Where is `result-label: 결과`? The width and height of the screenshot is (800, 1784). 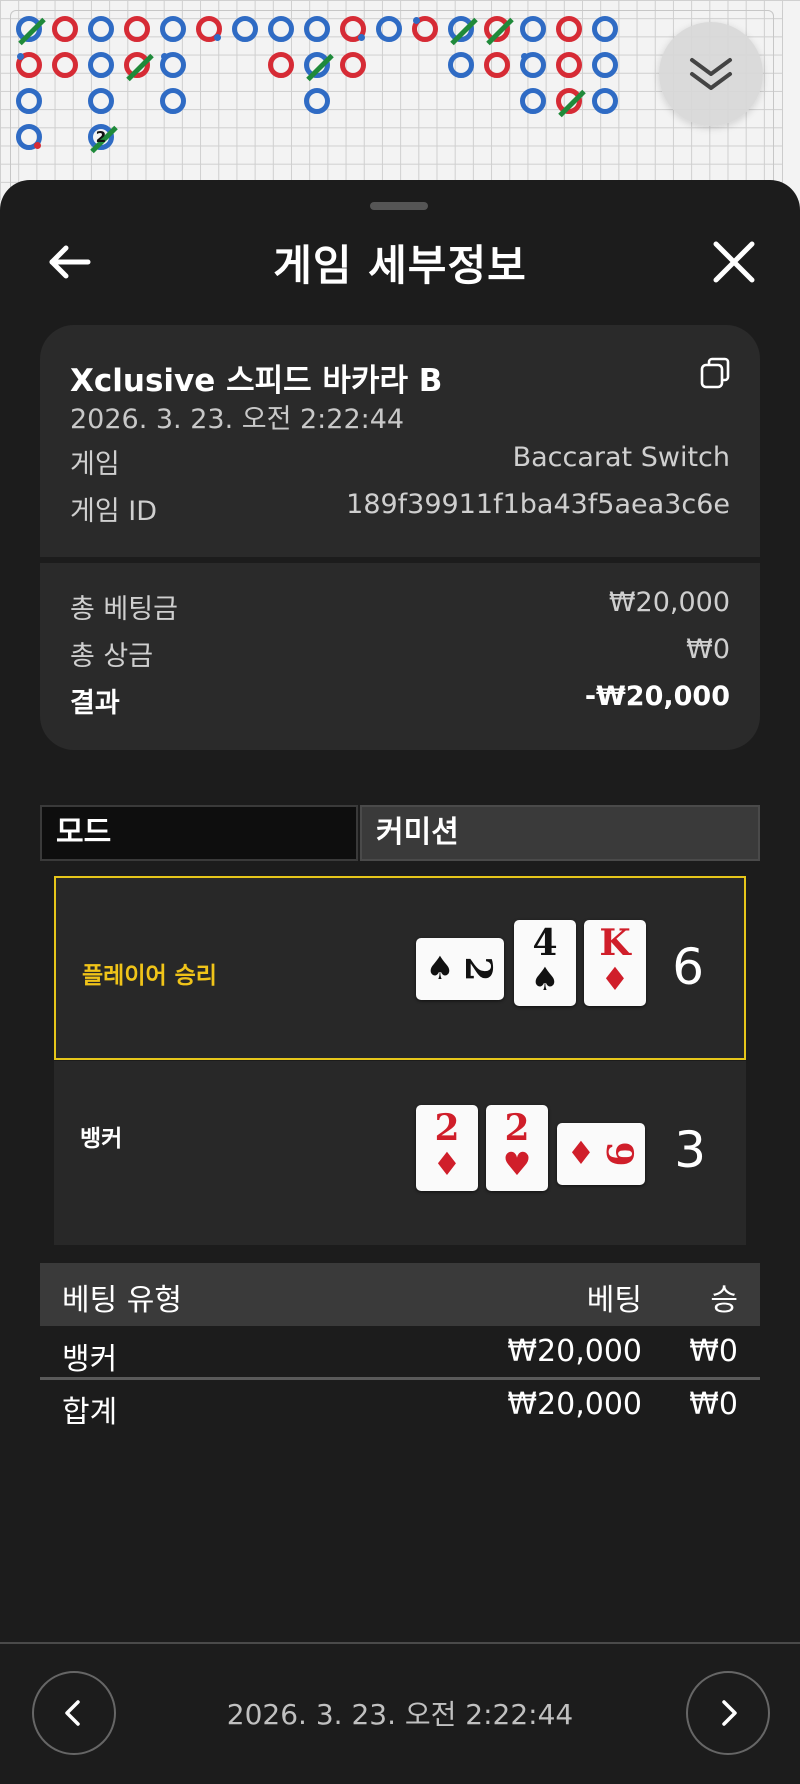
result-label: 결과 is located at coordinates (95, 703).